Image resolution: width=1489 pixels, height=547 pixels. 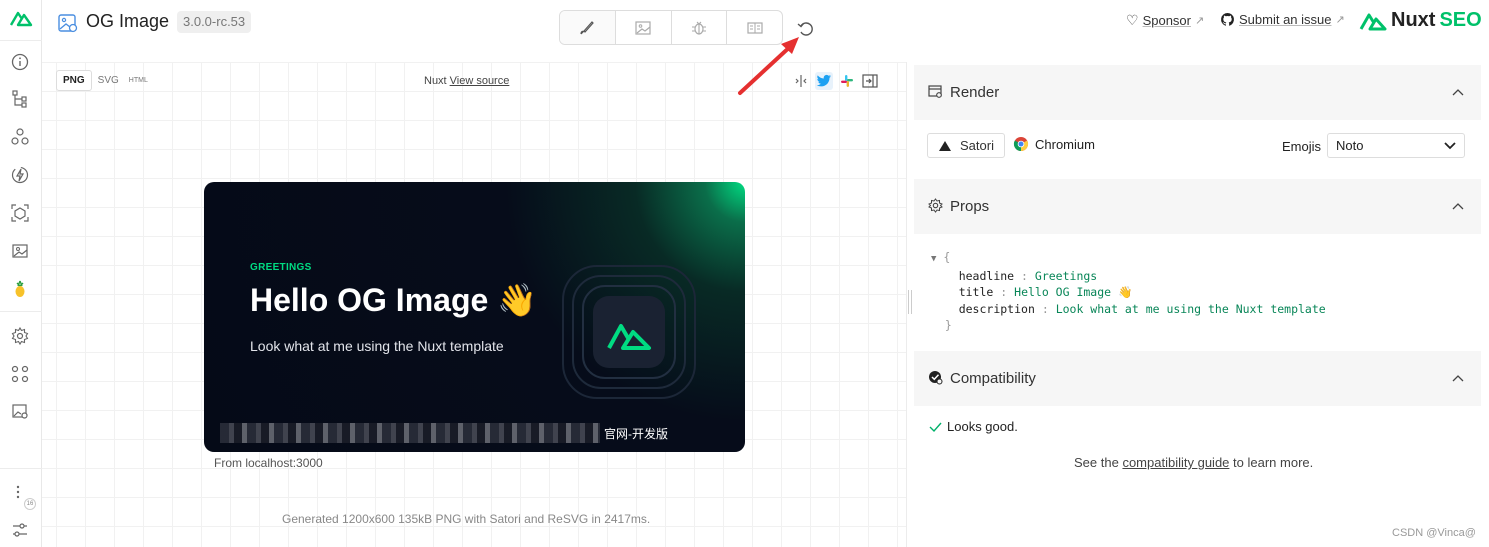 I want to click on chromium-engine-button: Chromium, so click(x=1054, y=144).